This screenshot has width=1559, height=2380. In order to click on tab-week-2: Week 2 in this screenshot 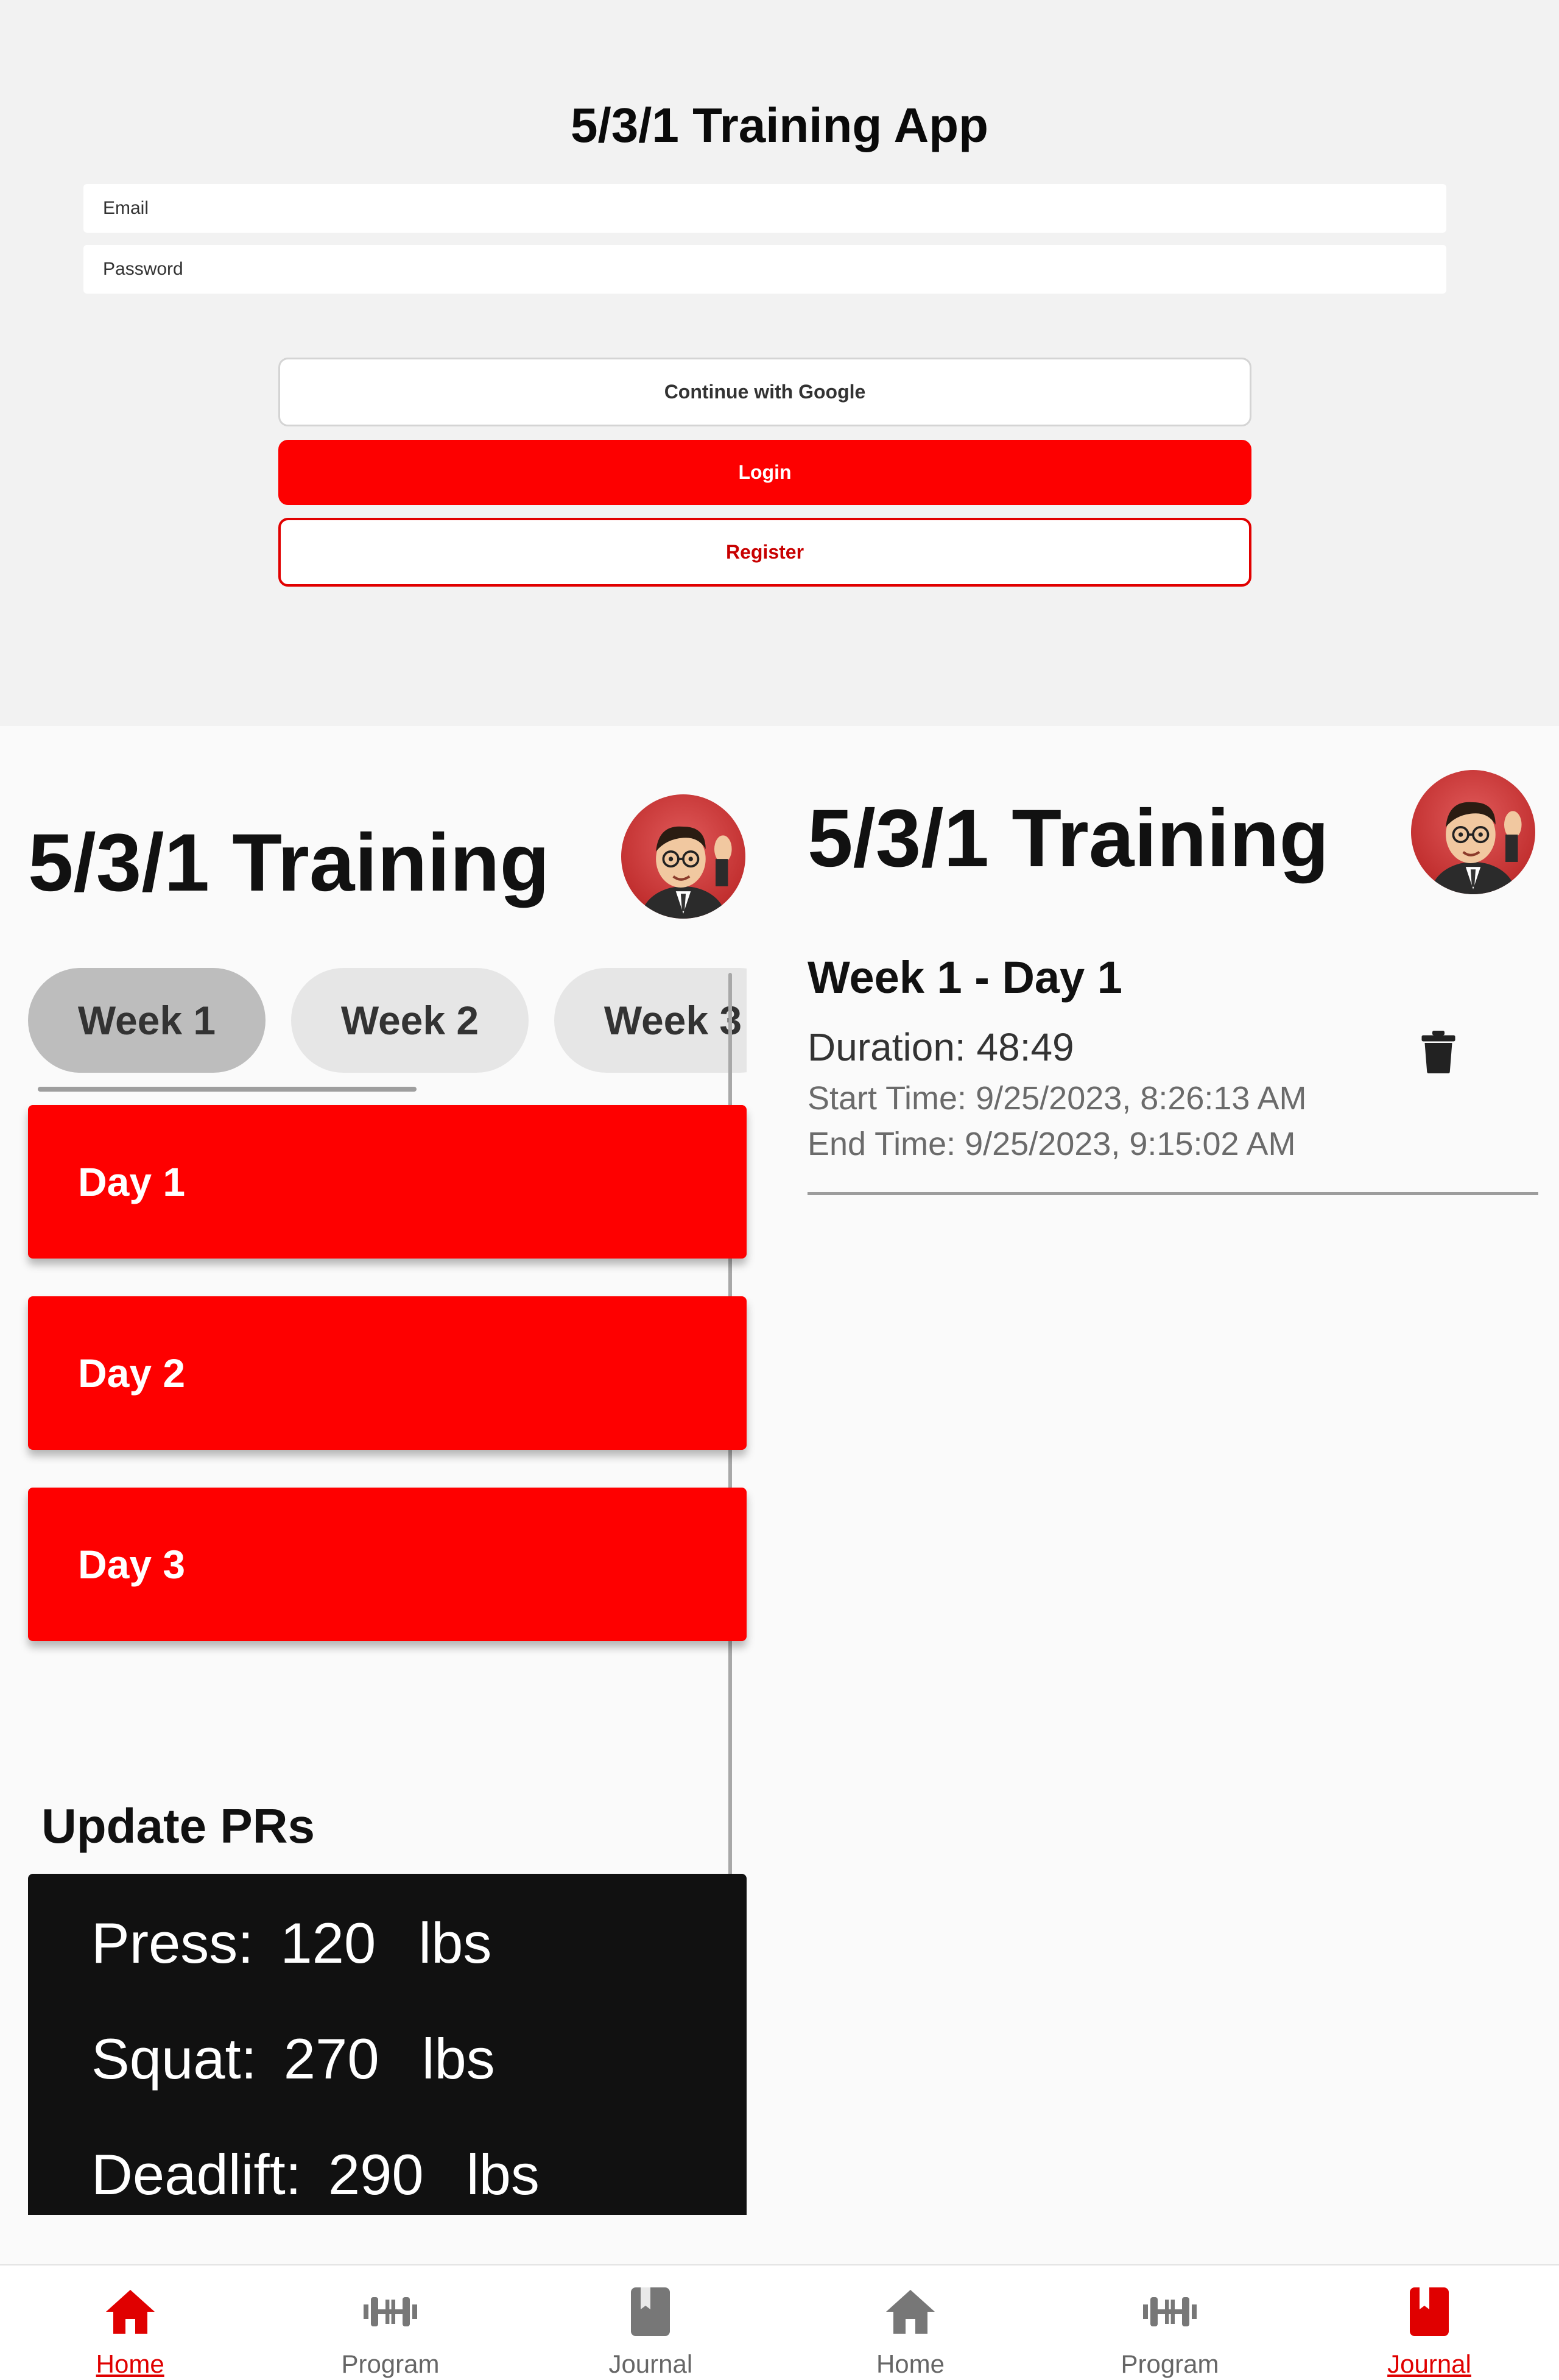, I will do `click(410, 1020)`.